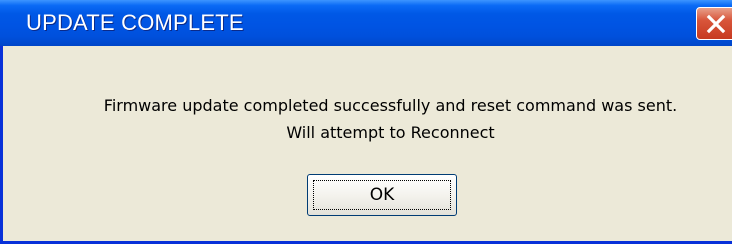 Image resolution: width=732 pixels, height=244 pixels. What do you see at coordinates (390, 132) in the screenshot?
I see `message-line-2: Will attempt to Reconnect` at bounding box center [390, 132].